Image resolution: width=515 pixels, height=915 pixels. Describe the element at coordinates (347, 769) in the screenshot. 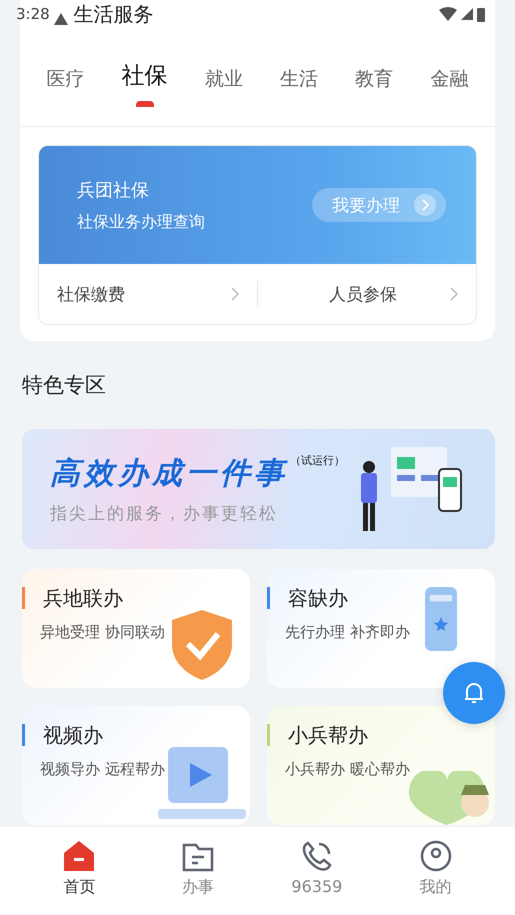

I see `card-subtitle: 小兵帮办 暖心帮办` at that location.